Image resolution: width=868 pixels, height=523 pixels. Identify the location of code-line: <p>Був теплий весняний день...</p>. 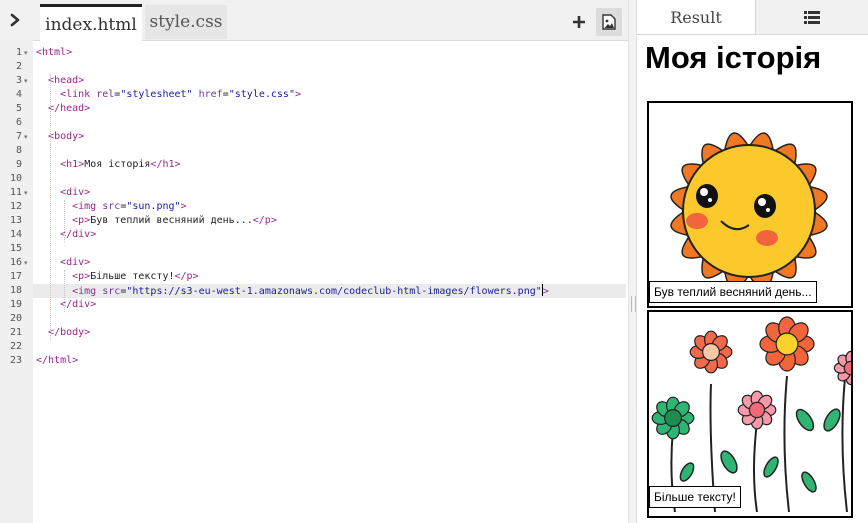
(156, 221).